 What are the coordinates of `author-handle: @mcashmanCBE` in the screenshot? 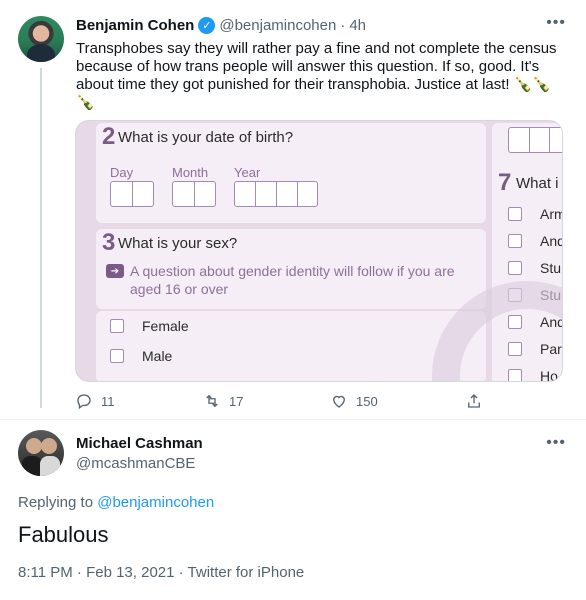 It's located at (135, 463).